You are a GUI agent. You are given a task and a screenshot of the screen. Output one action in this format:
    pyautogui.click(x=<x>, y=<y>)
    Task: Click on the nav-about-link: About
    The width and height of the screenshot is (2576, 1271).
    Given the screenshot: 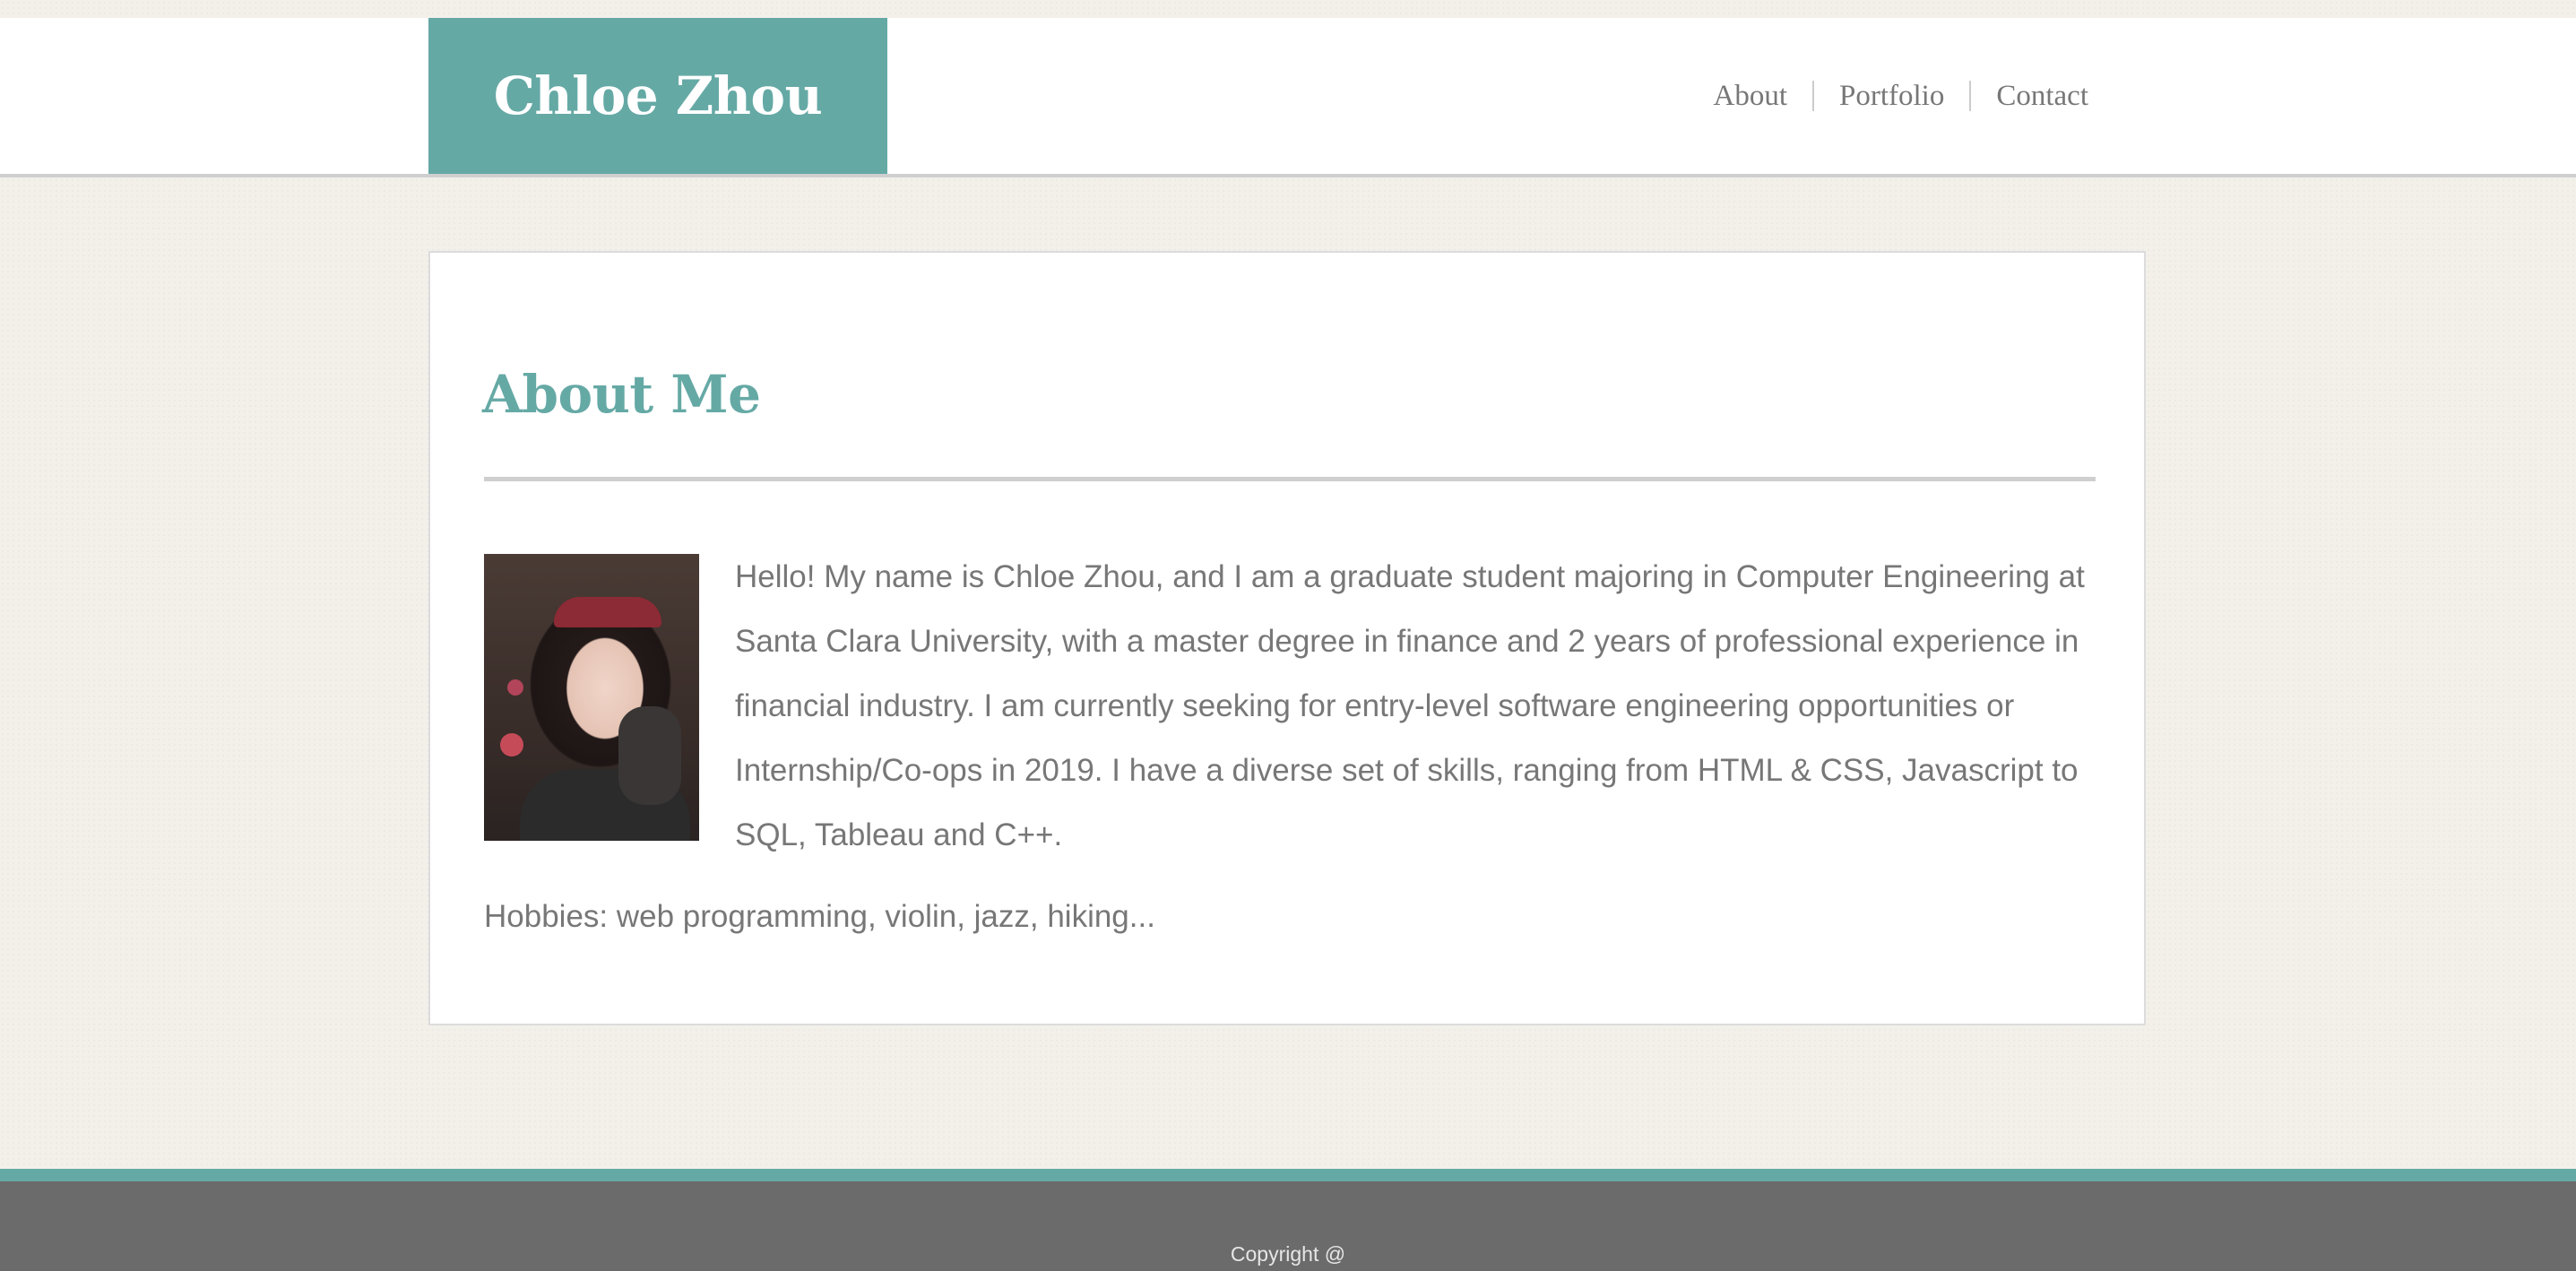 What is the action you would take?
    pyautogui.click(x=1751, y=97)
    